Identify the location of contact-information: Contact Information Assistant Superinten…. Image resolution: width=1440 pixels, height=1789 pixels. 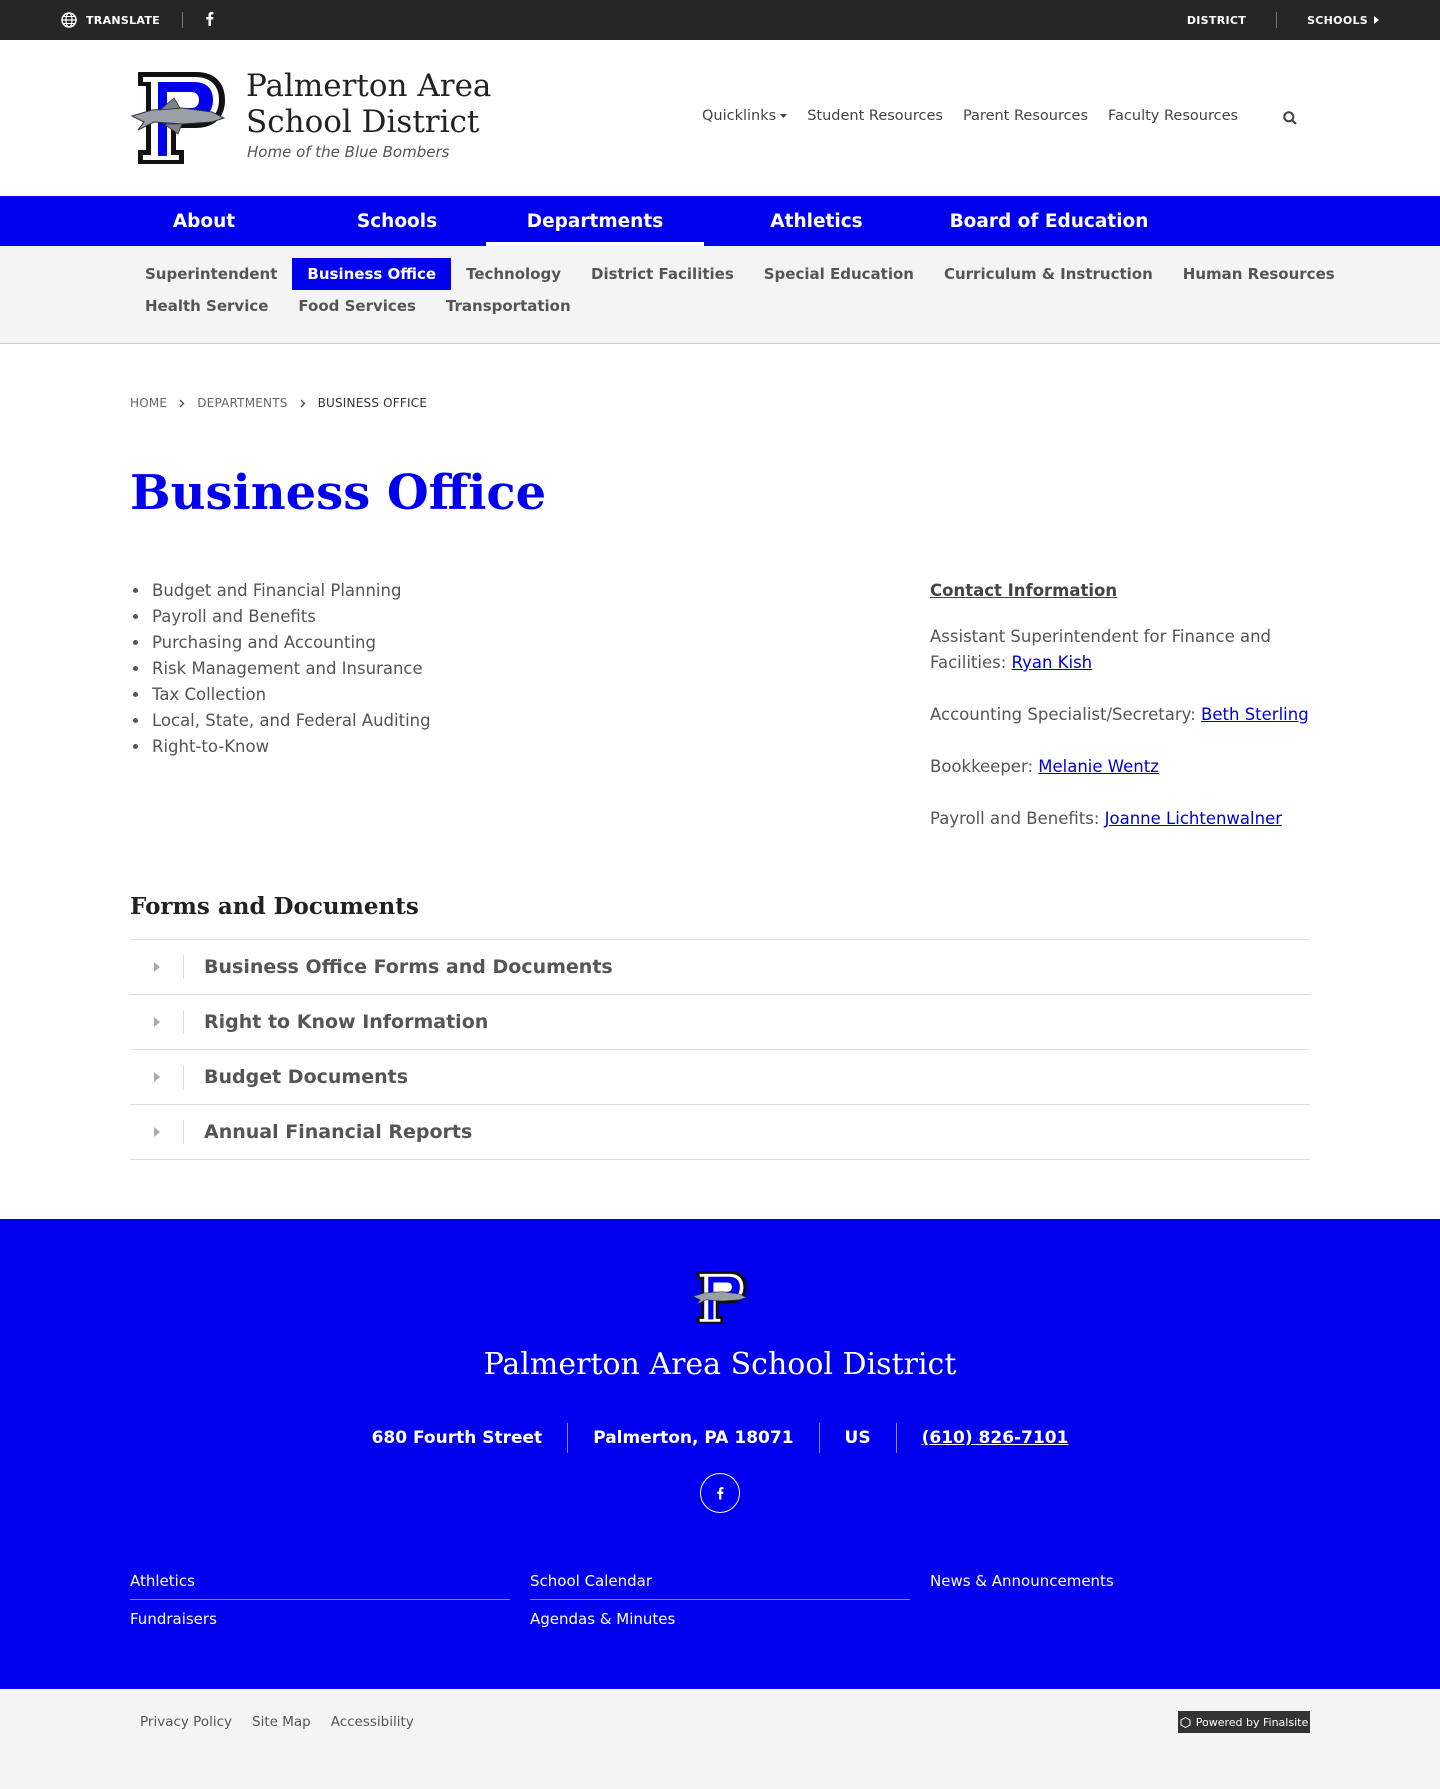
(1120, 718).